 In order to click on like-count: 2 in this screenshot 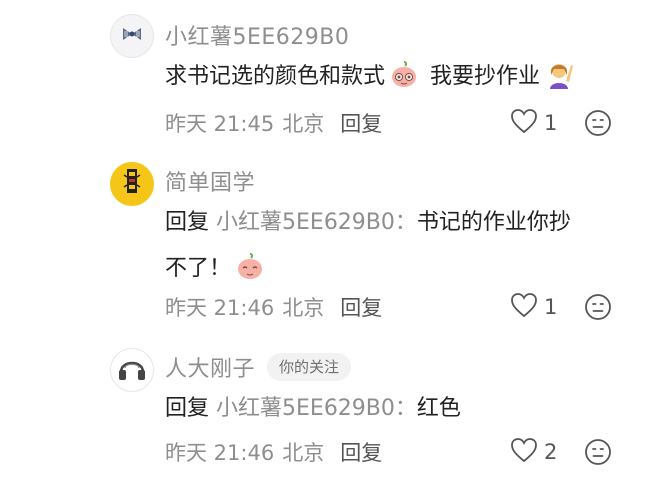, I will do `click(551, 452)`.